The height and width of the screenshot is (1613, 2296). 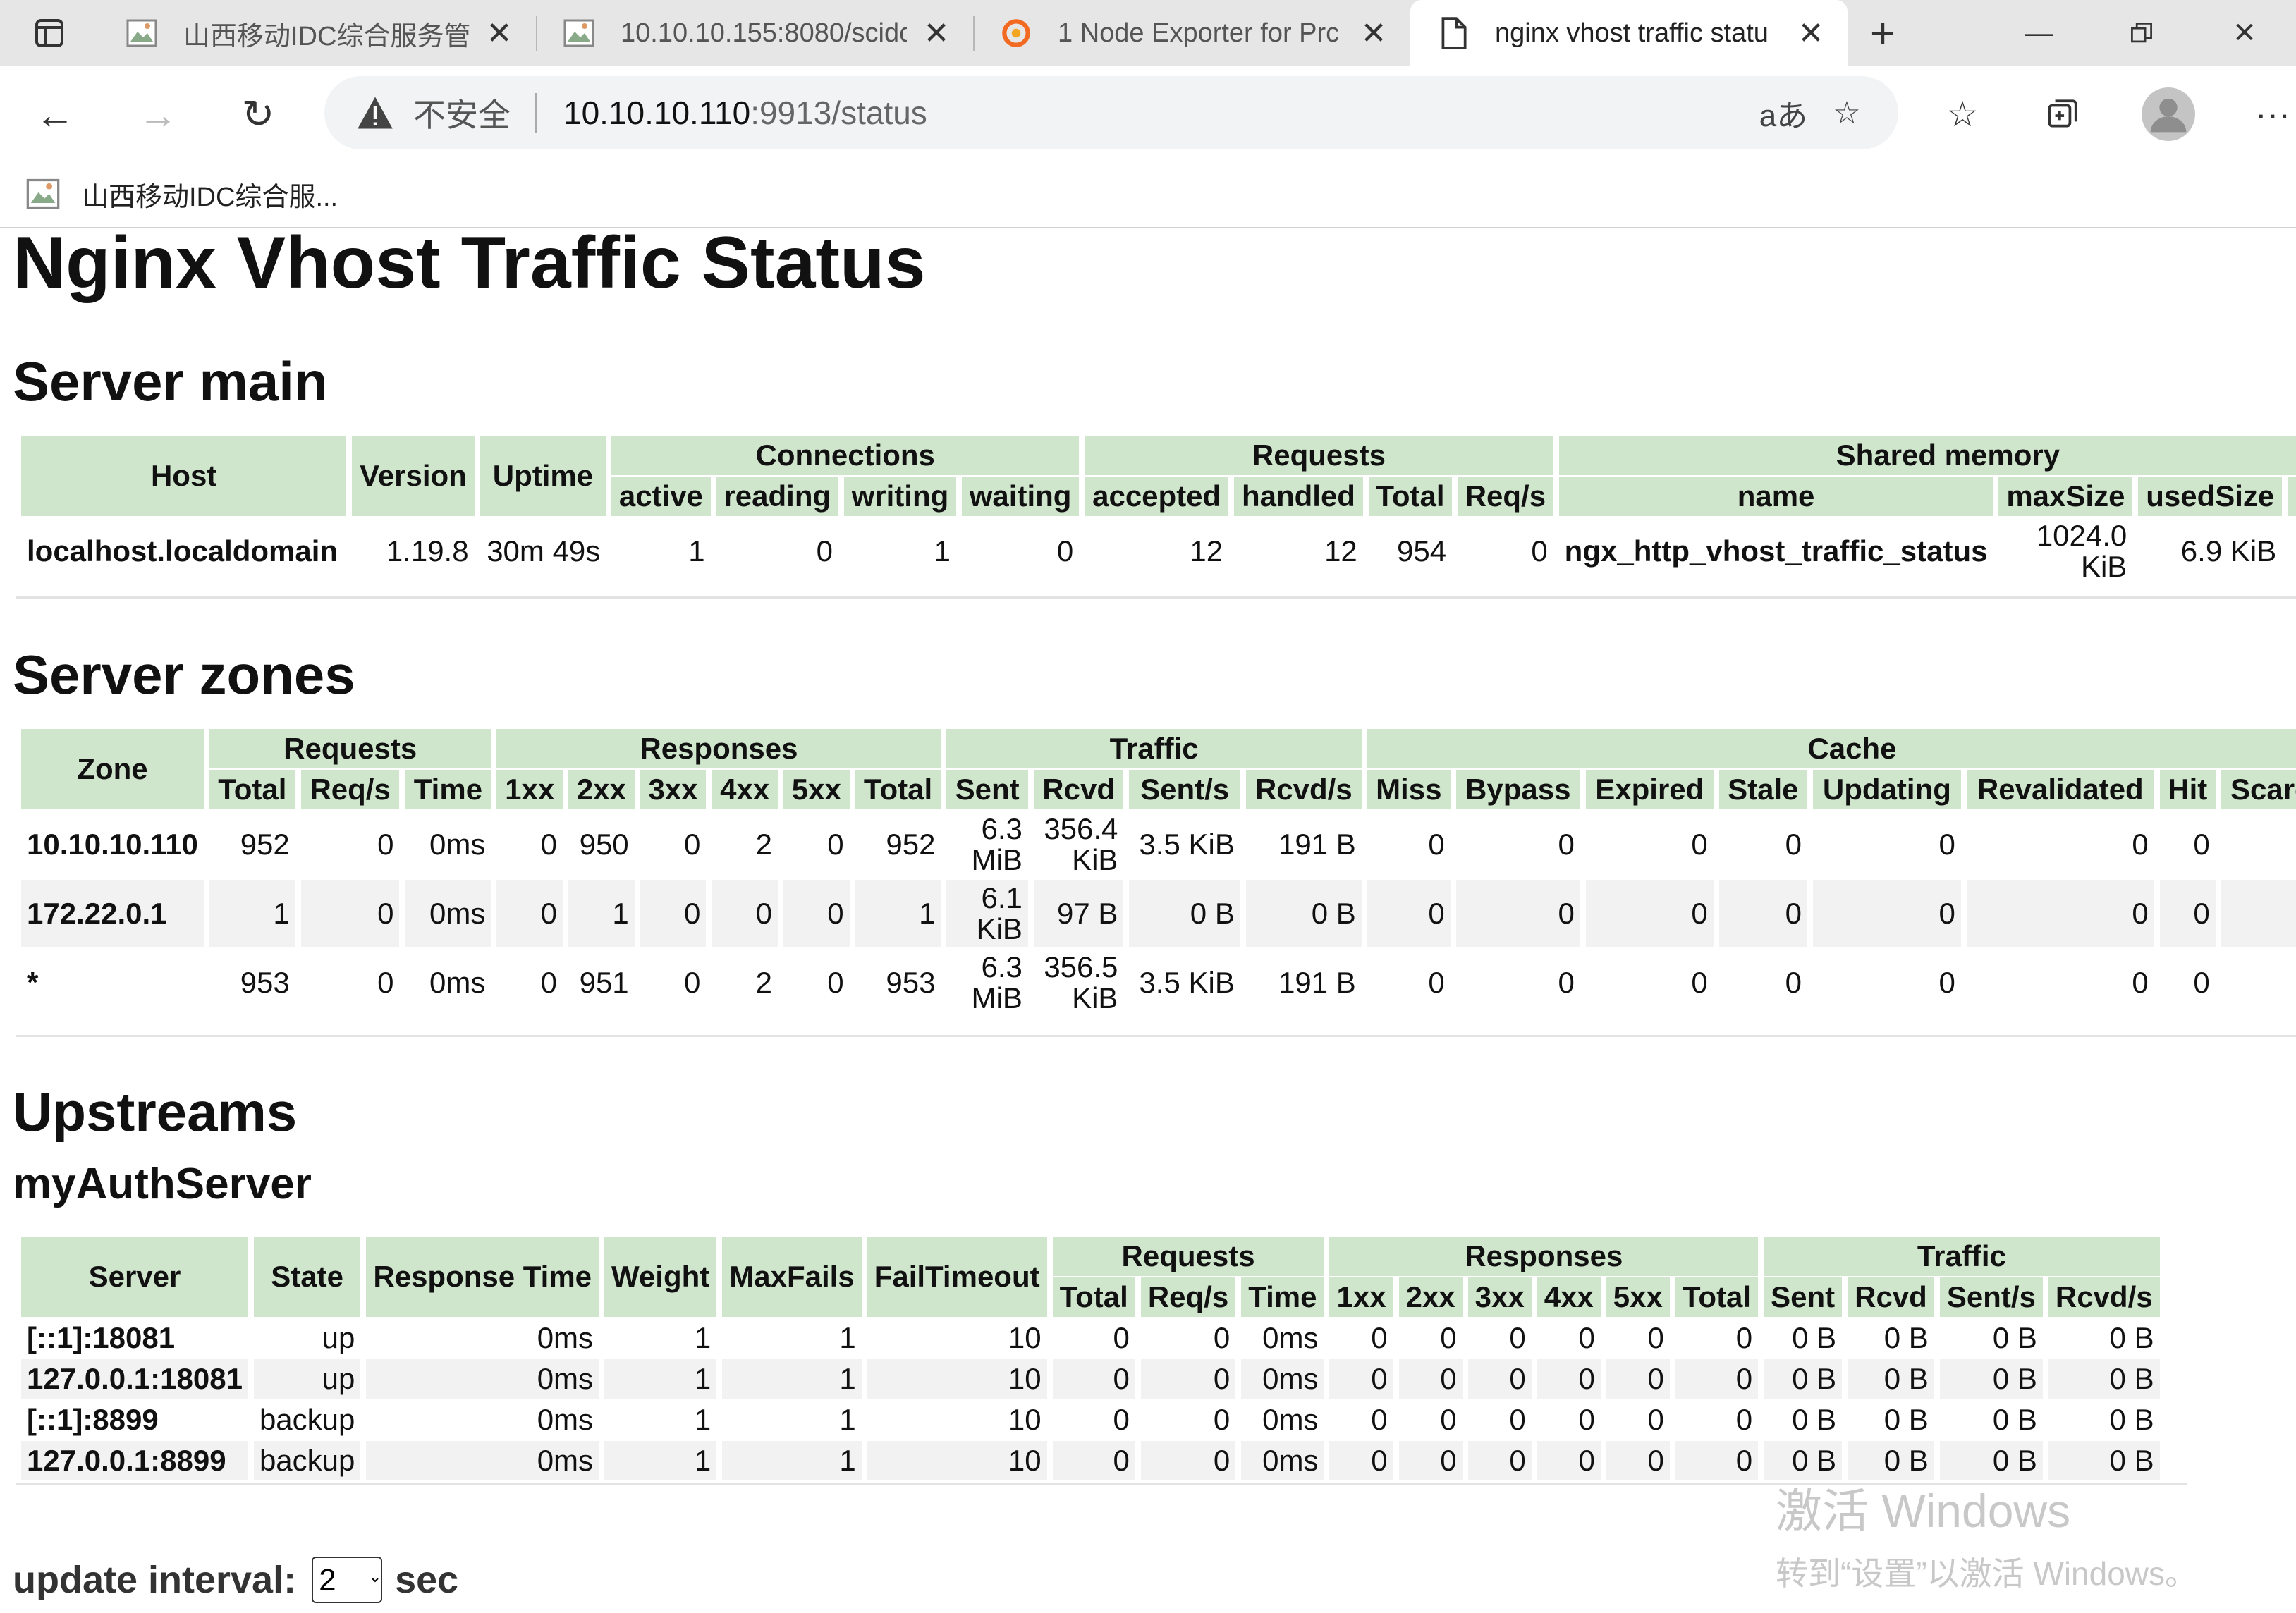 I want to click on new-tab-button: +, so click(x=1883, y=33).